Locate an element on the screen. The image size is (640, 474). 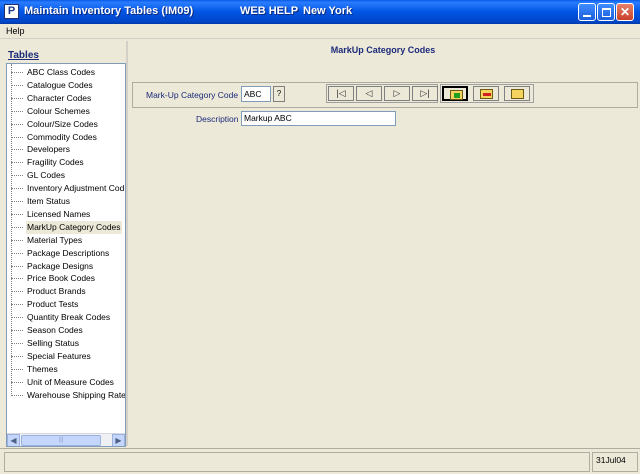
location-label: New York is located at coordinates (328, 11).